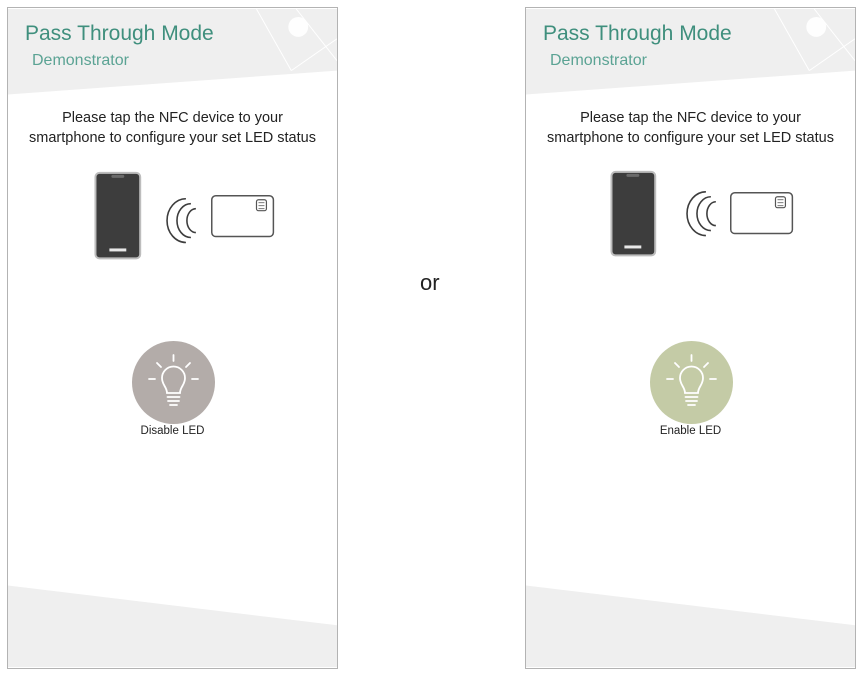 The height and width of the screenshot is (677, 864). What do you see at coordinates (172, 431) in the screenshot?
I see `led-button-label: Disable LED` at bounding box center [172, 431].